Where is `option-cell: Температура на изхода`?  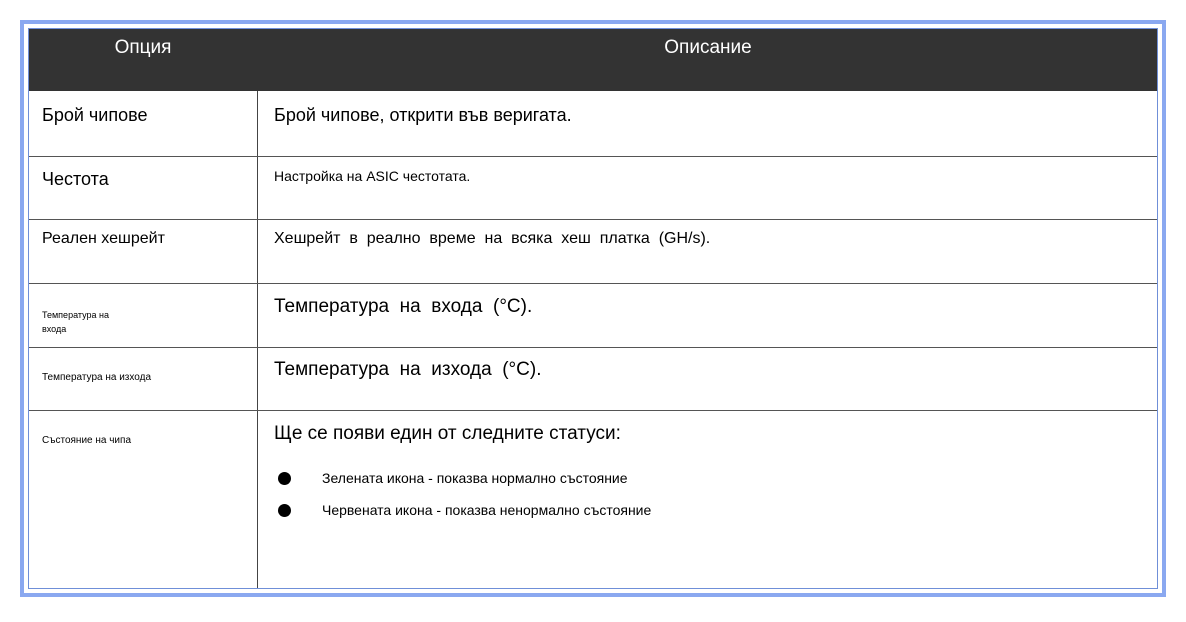
option-cell: Температура на изхода is located at coordinates (97, 377).